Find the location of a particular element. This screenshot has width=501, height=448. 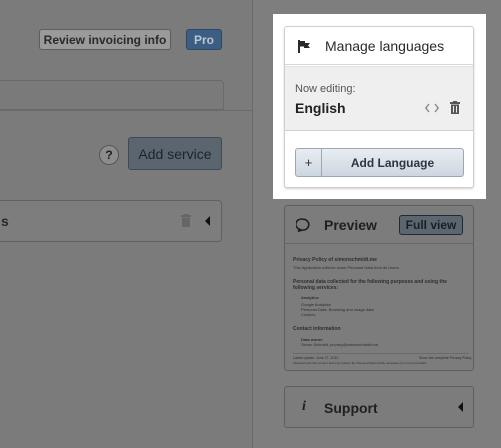

doc-footer-left: Latest update: June 27, 2012 is located at coordinates (316, 358).